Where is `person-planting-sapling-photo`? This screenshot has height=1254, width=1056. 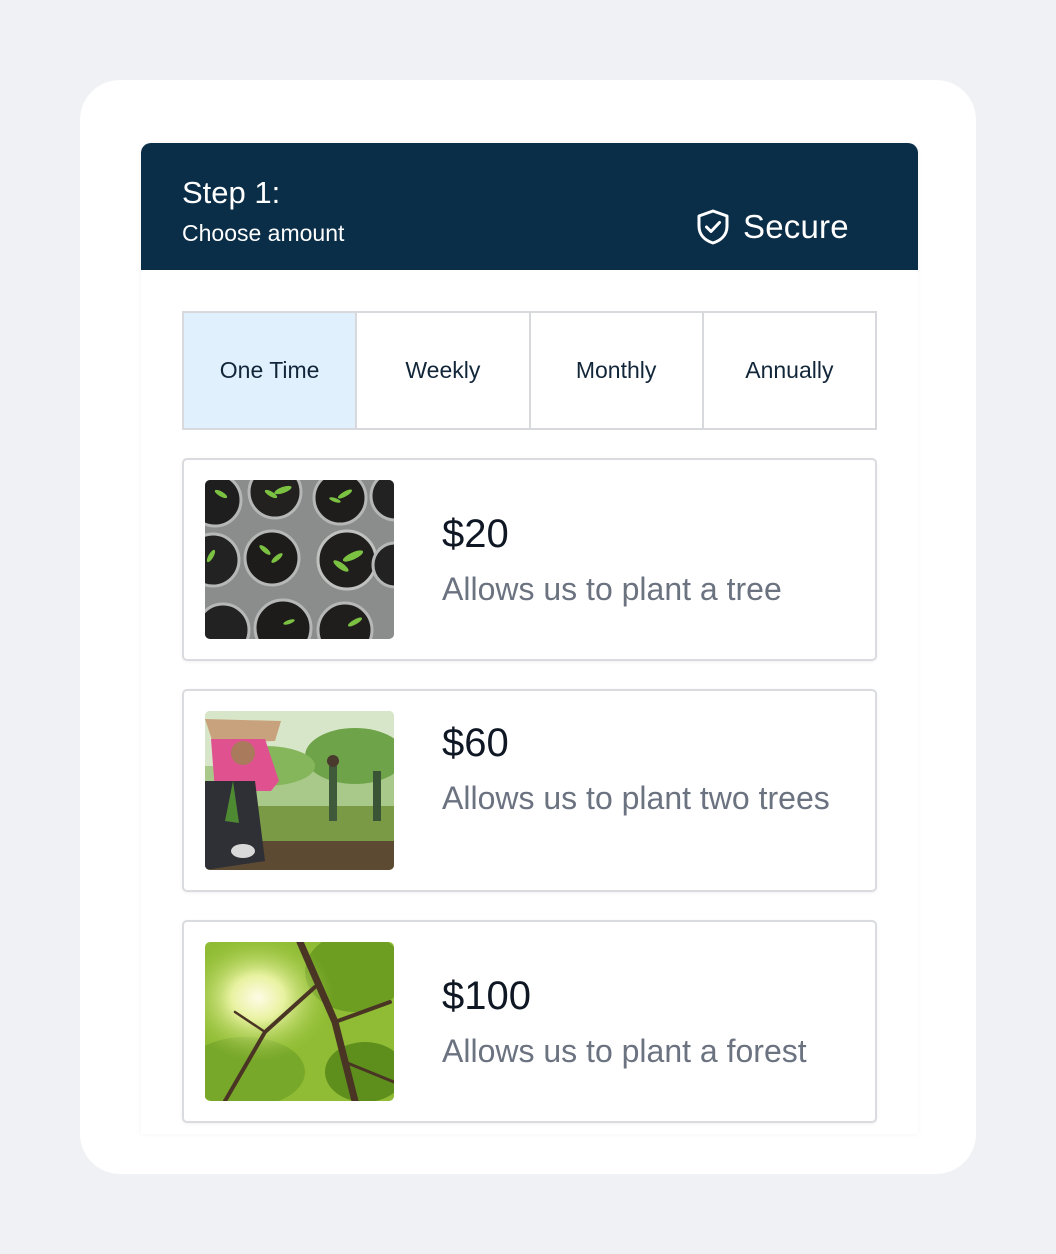 person-planting-sapling-photo is located at coordinates (299, 790).